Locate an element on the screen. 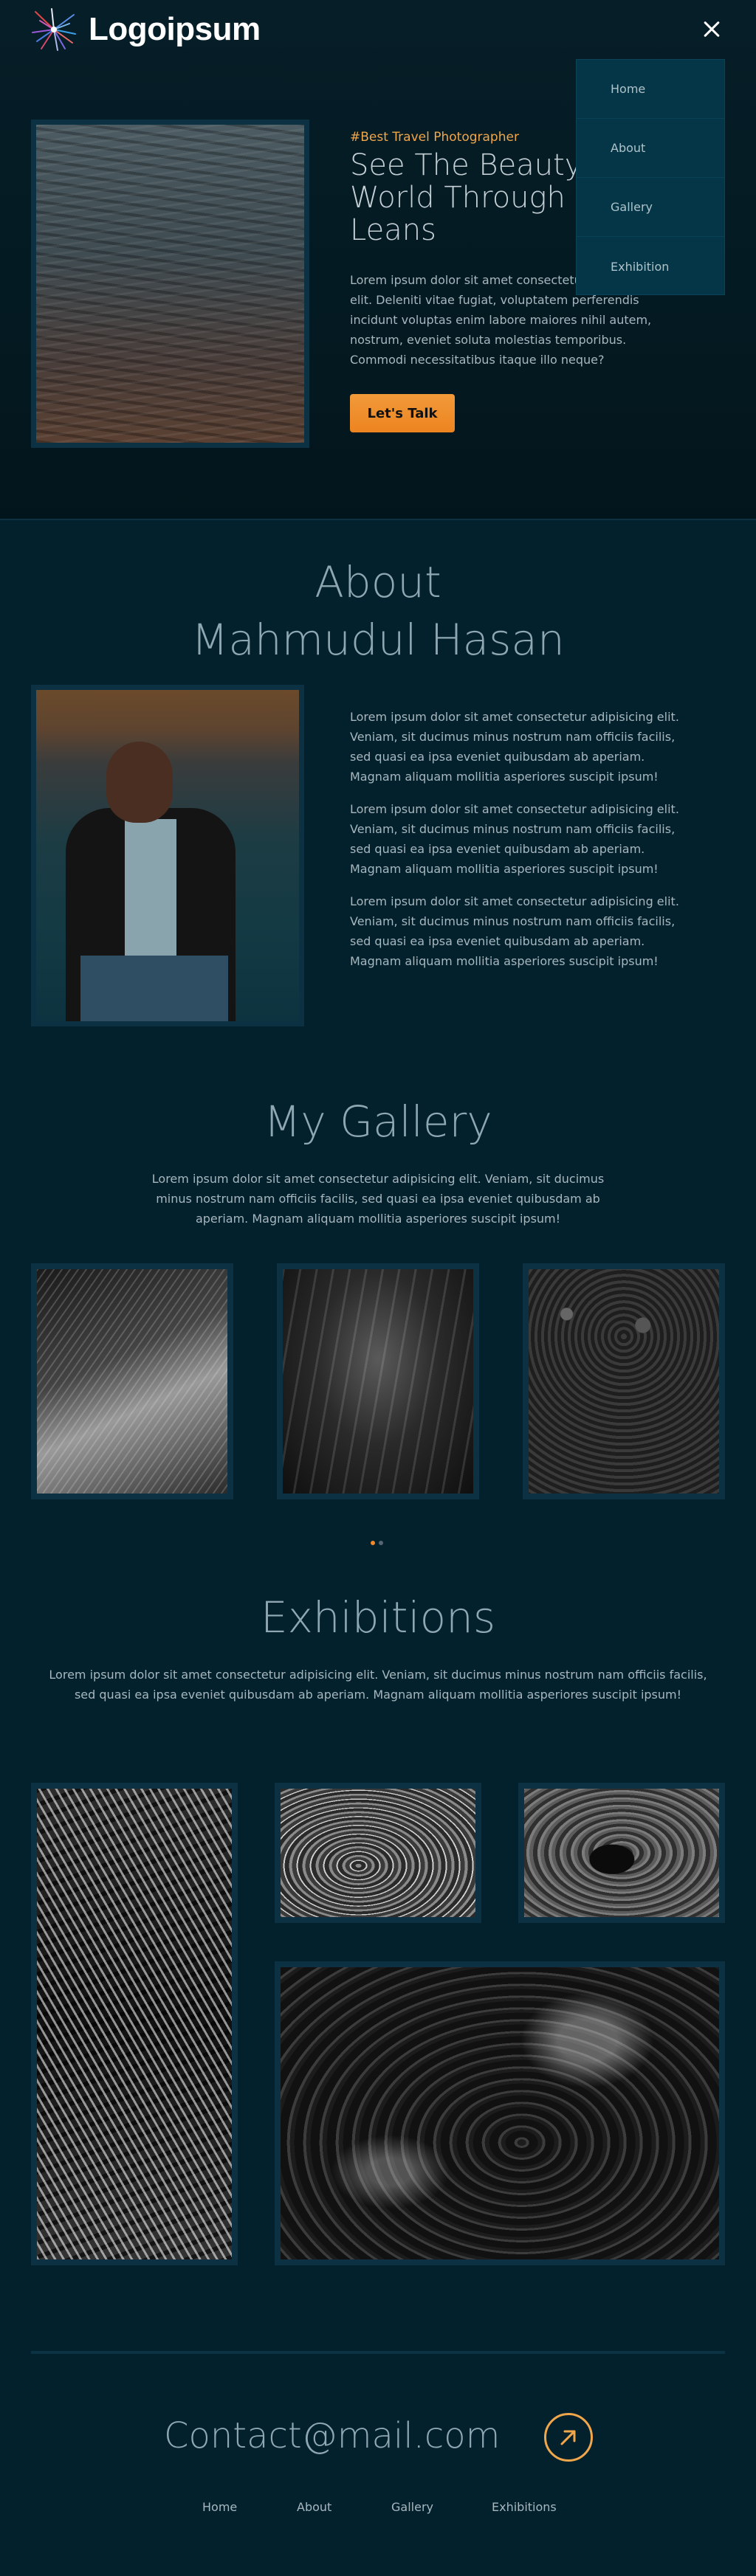 This screenshot has width=756, height=2576. contact-email-link: Contact@mail.com is located at coordinates (332, 2436).